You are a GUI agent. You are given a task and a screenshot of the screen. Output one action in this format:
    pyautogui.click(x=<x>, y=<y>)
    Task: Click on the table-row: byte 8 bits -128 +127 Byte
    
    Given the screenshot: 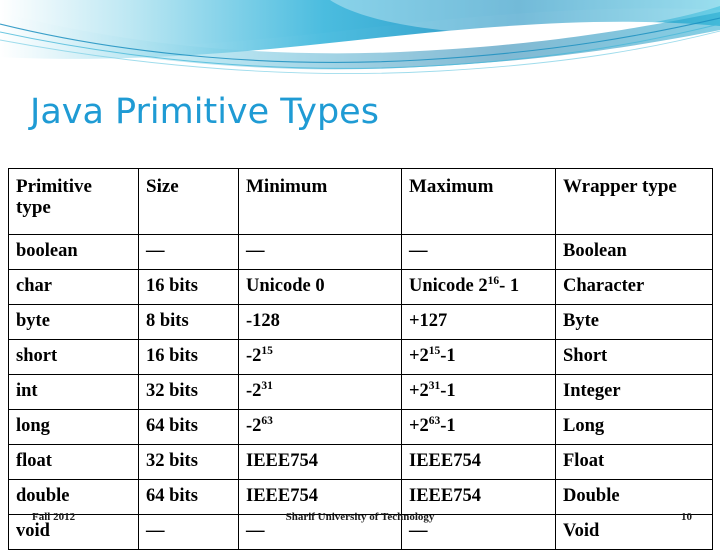 What is the action you would take?
    pyautogui.click(x=360, y=322)
    